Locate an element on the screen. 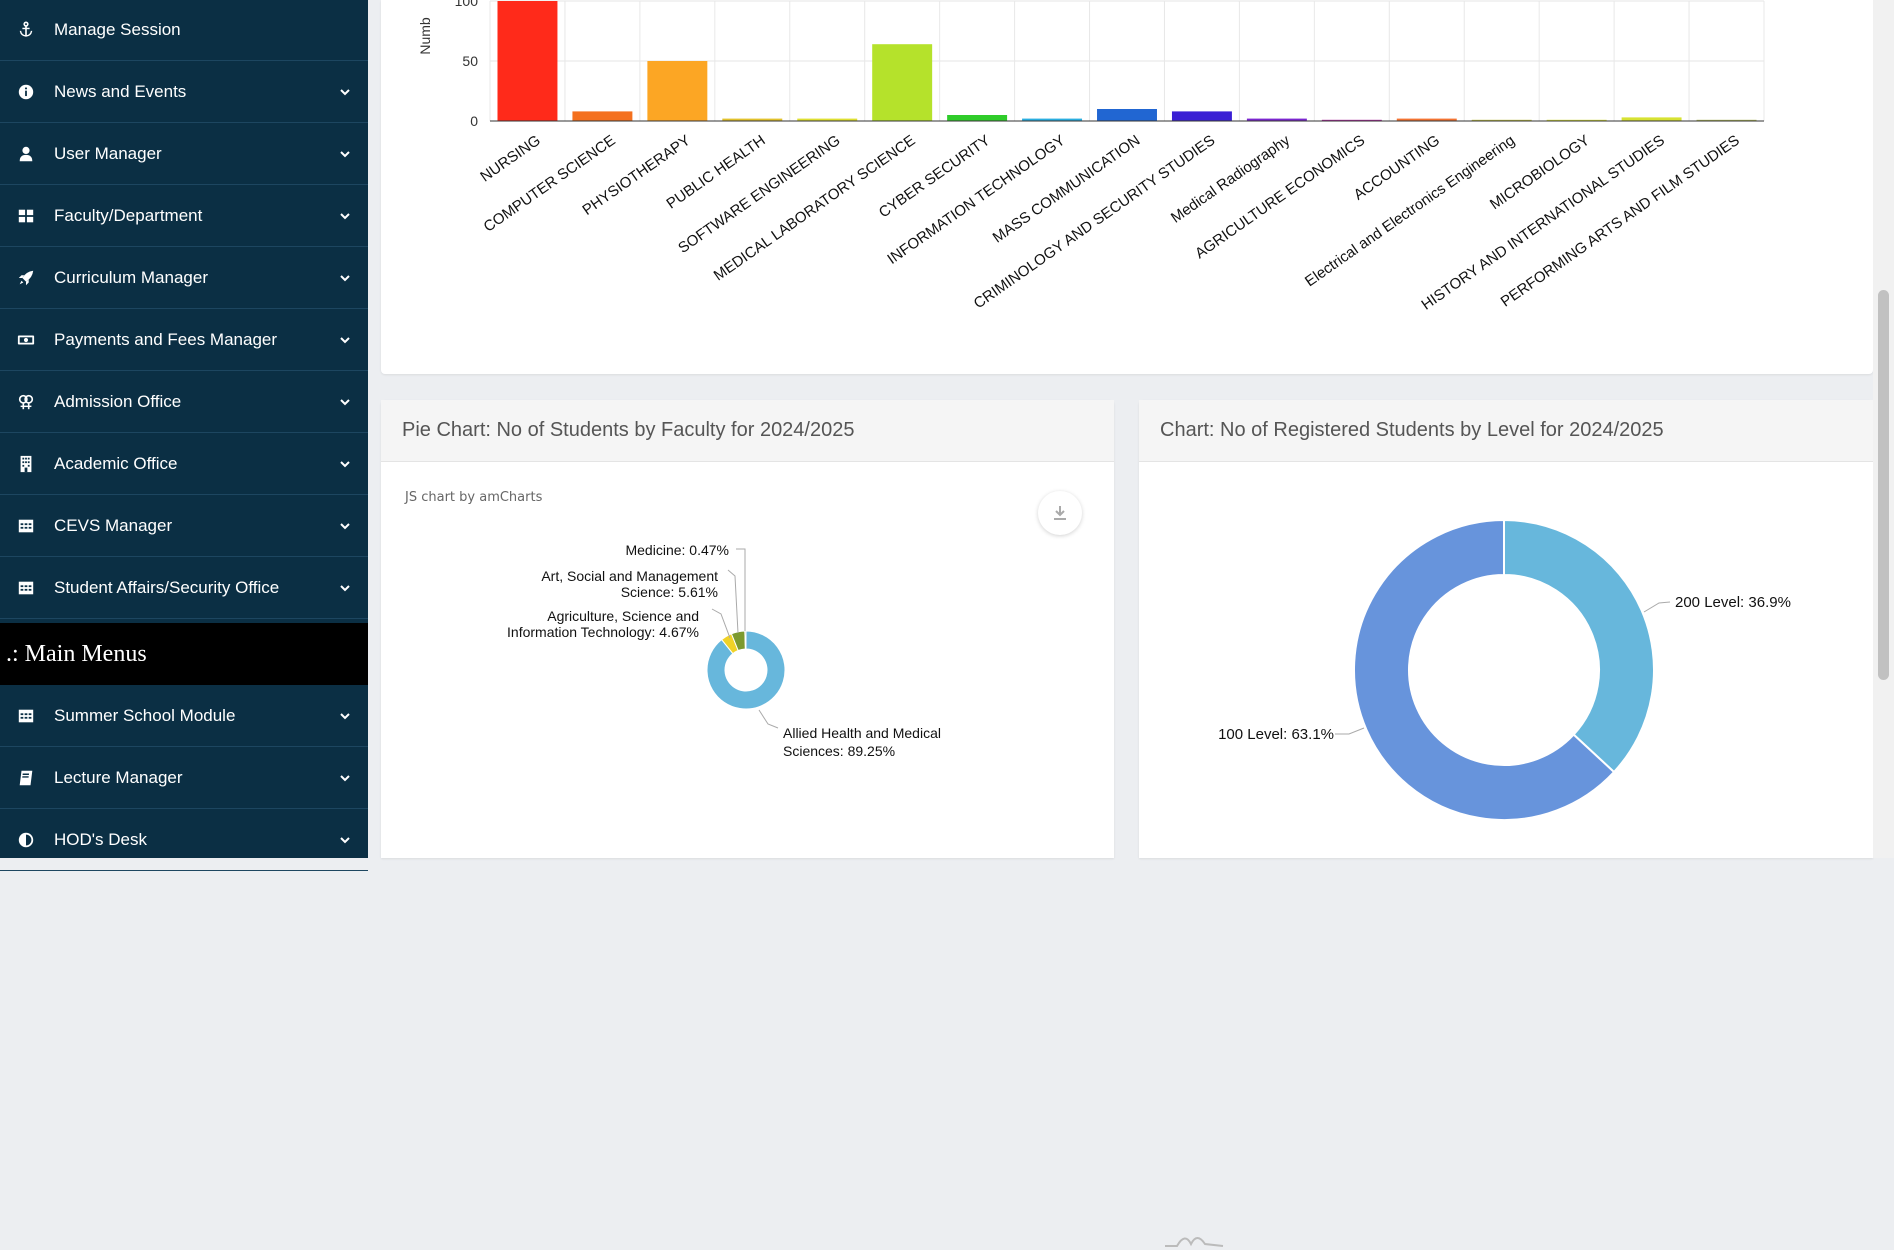 This screenshot has width=1894, height=1250. x-tick-label: NURSING is located at coordinates (510, 159).